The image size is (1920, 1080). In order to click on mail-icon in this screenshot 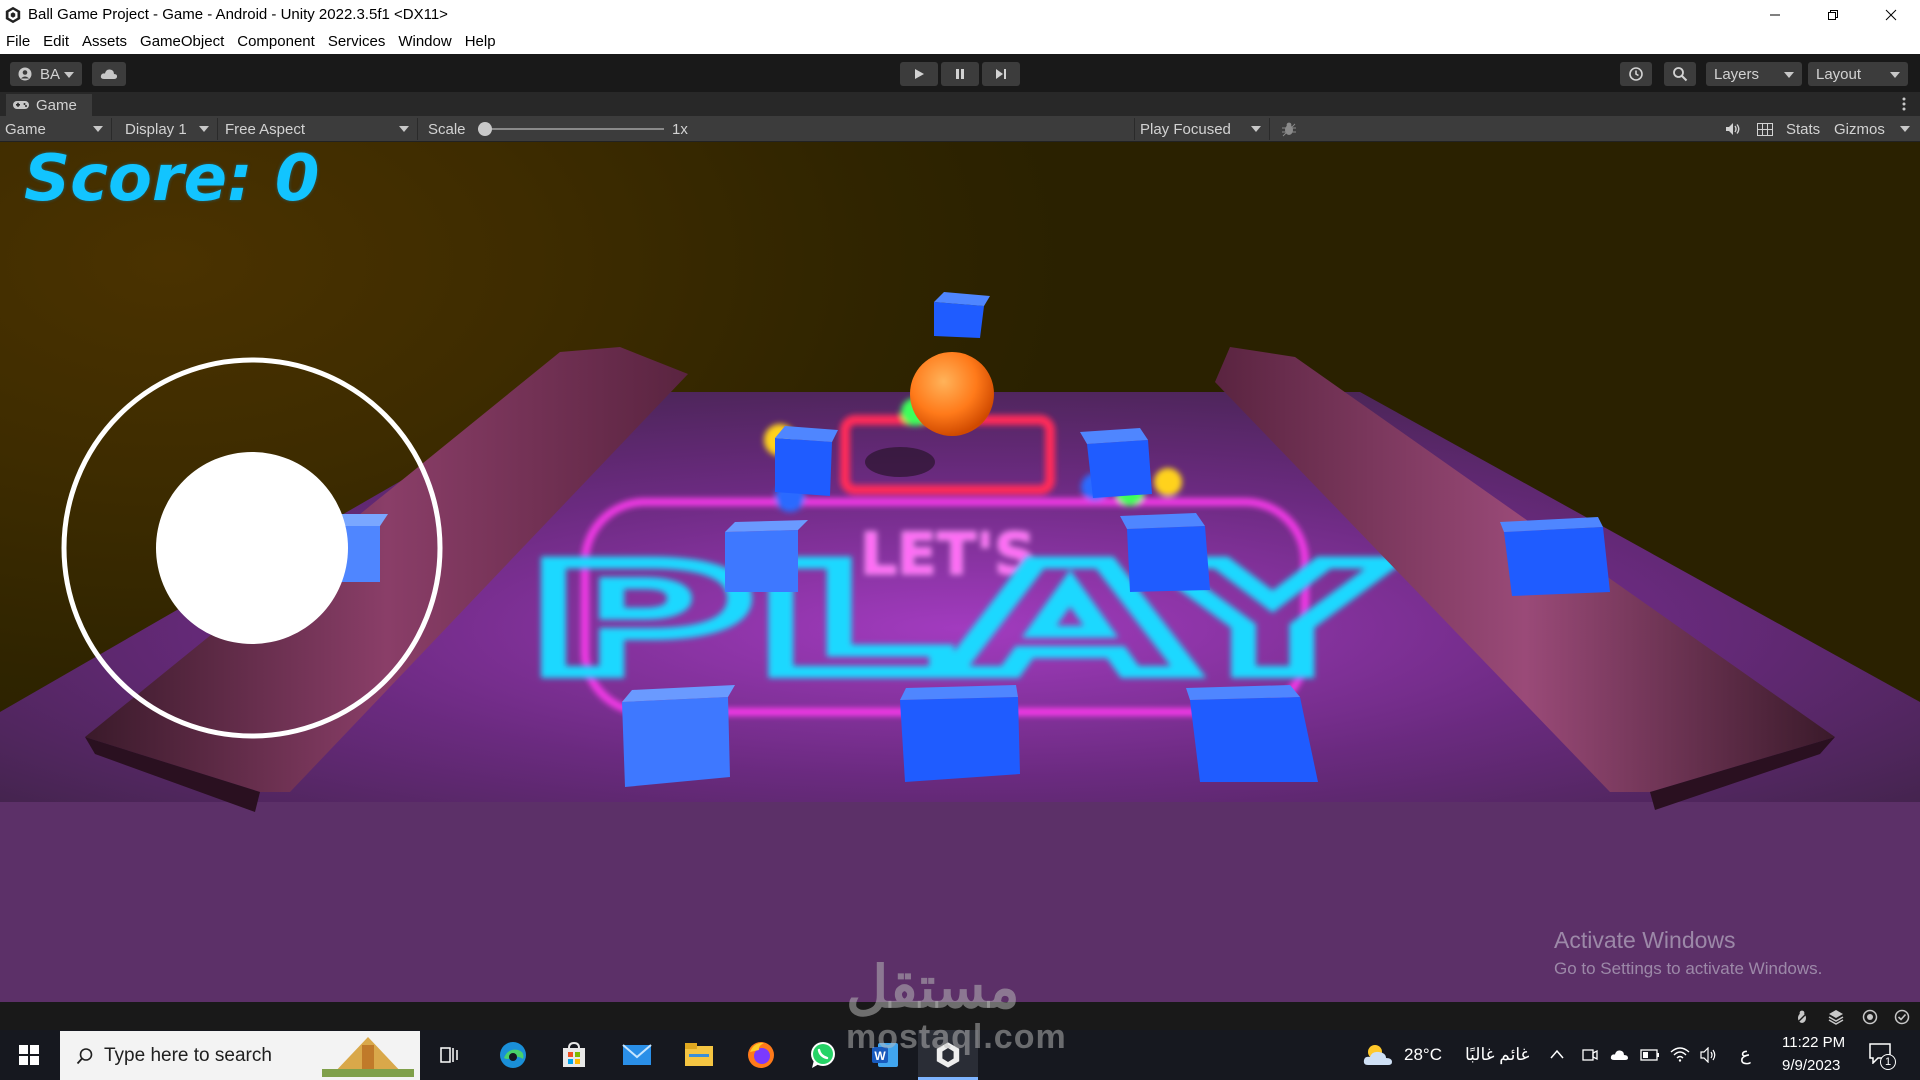, I will do `click(637, 1055)`.